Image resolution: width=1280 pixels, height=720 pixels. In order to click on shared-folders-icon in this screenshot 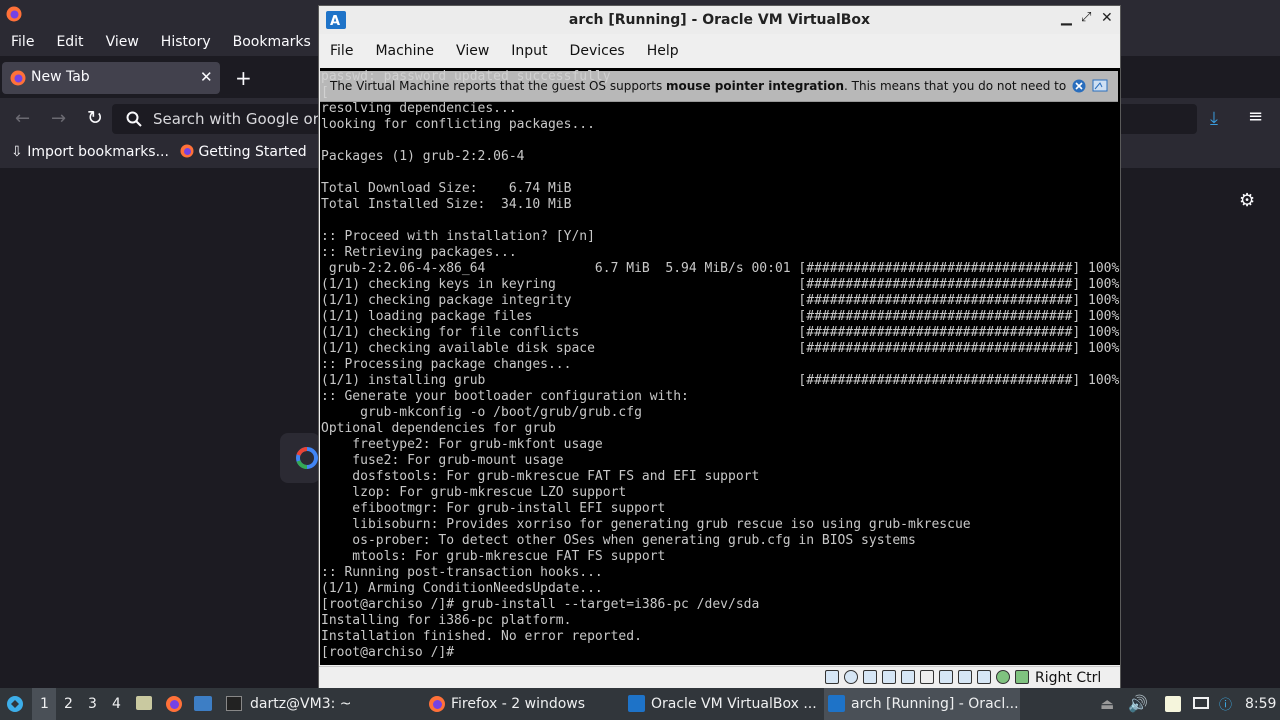, I will do `click(927, 677)`.